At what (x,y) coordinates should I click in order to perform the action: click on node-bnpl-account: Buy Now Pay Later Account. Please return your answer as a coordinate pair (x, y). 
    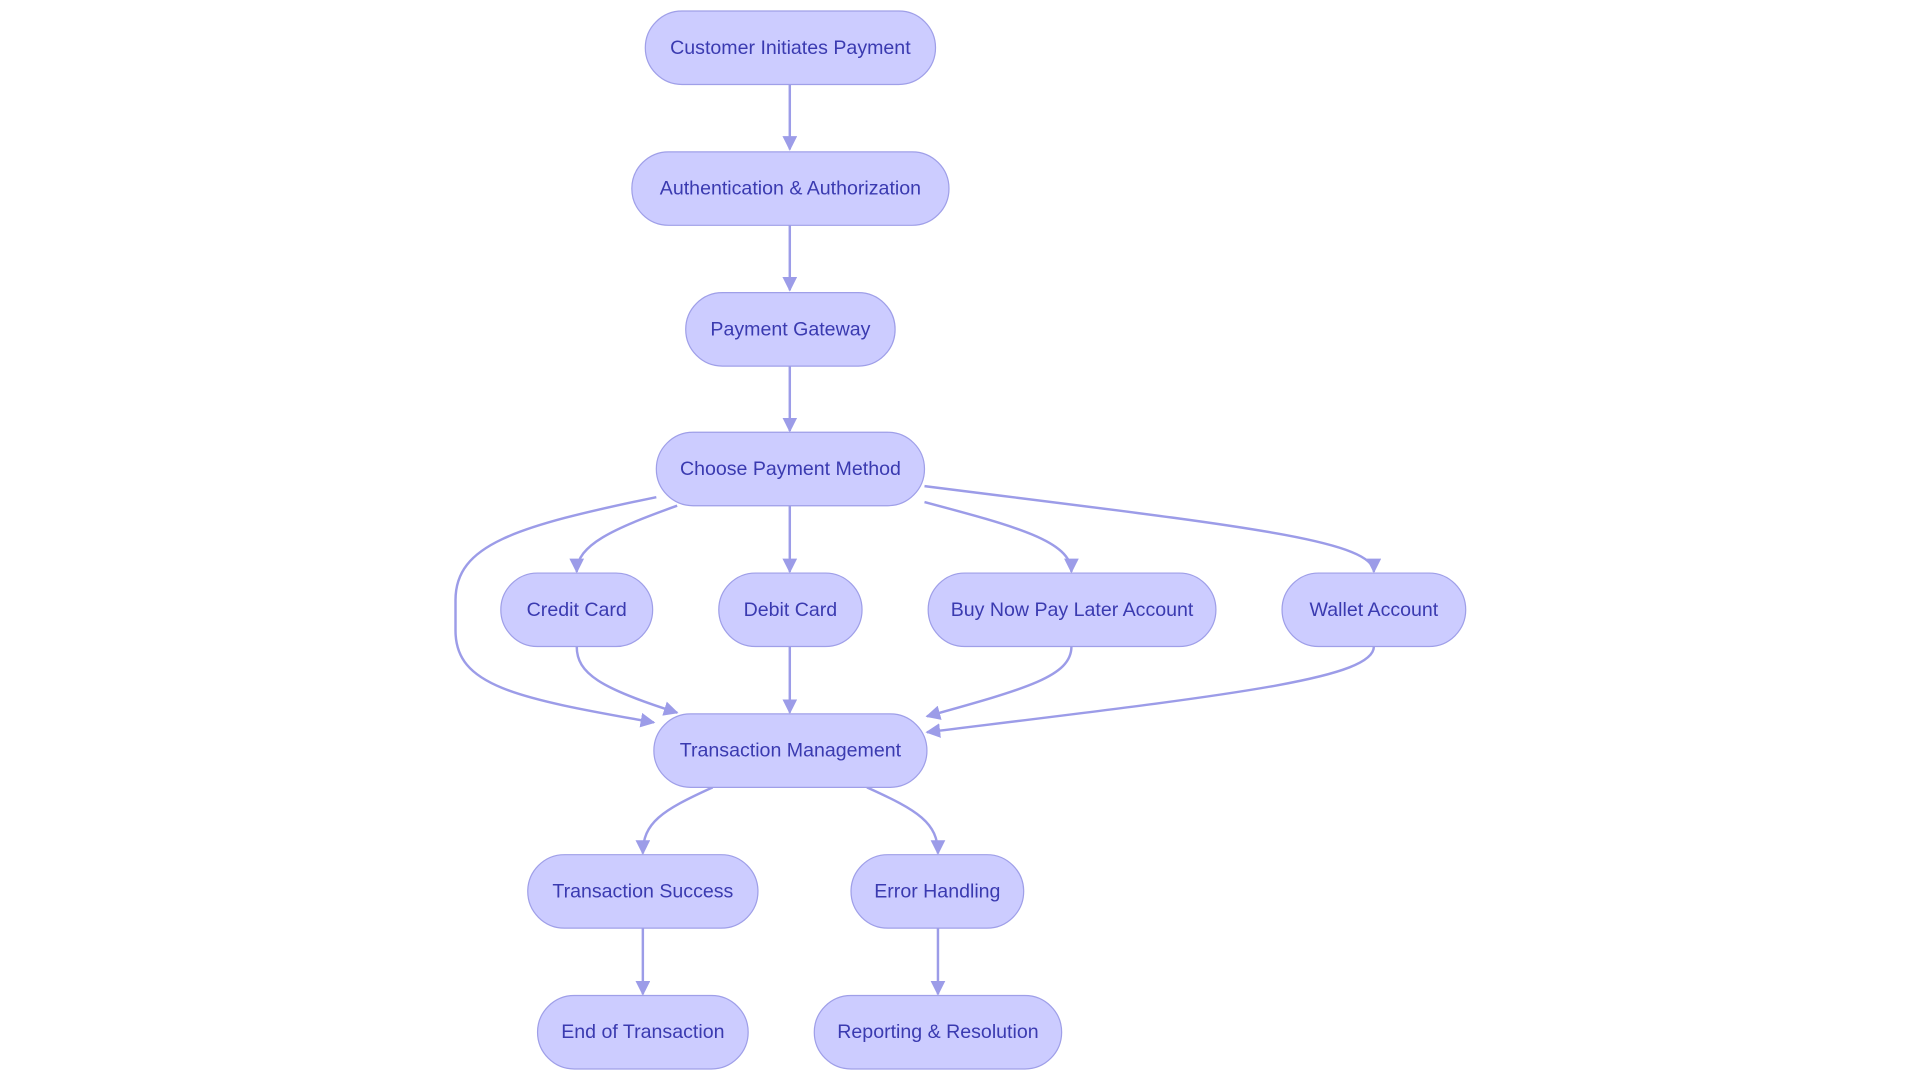
    Looking at the image, I should click on (1072, 610).